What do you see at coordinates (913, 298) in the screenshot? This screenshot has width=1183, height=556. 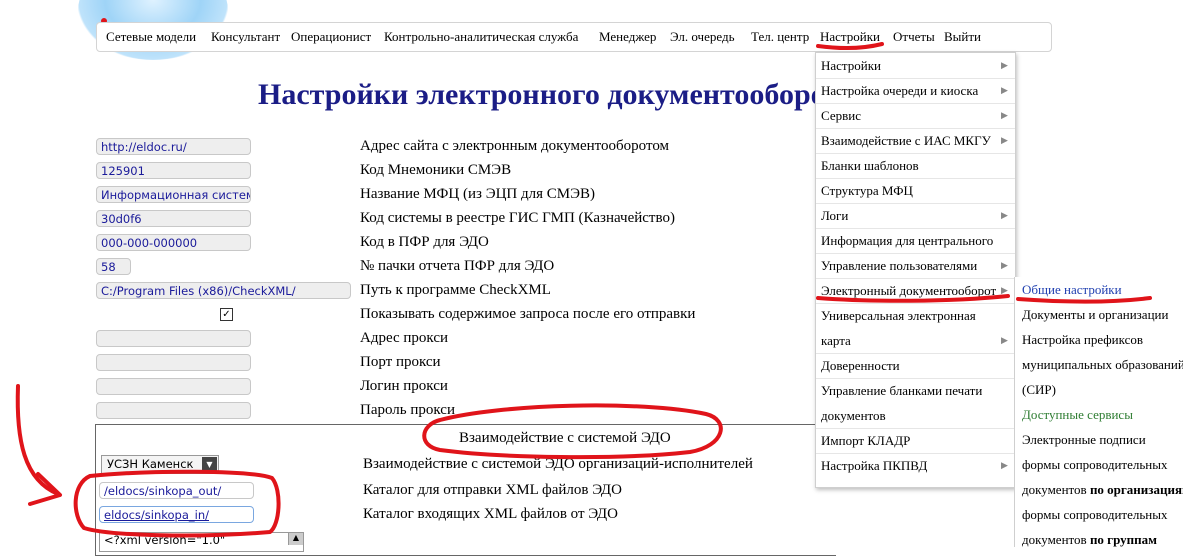 I see `edo-menu-underline` at bounding box center [913, 298].